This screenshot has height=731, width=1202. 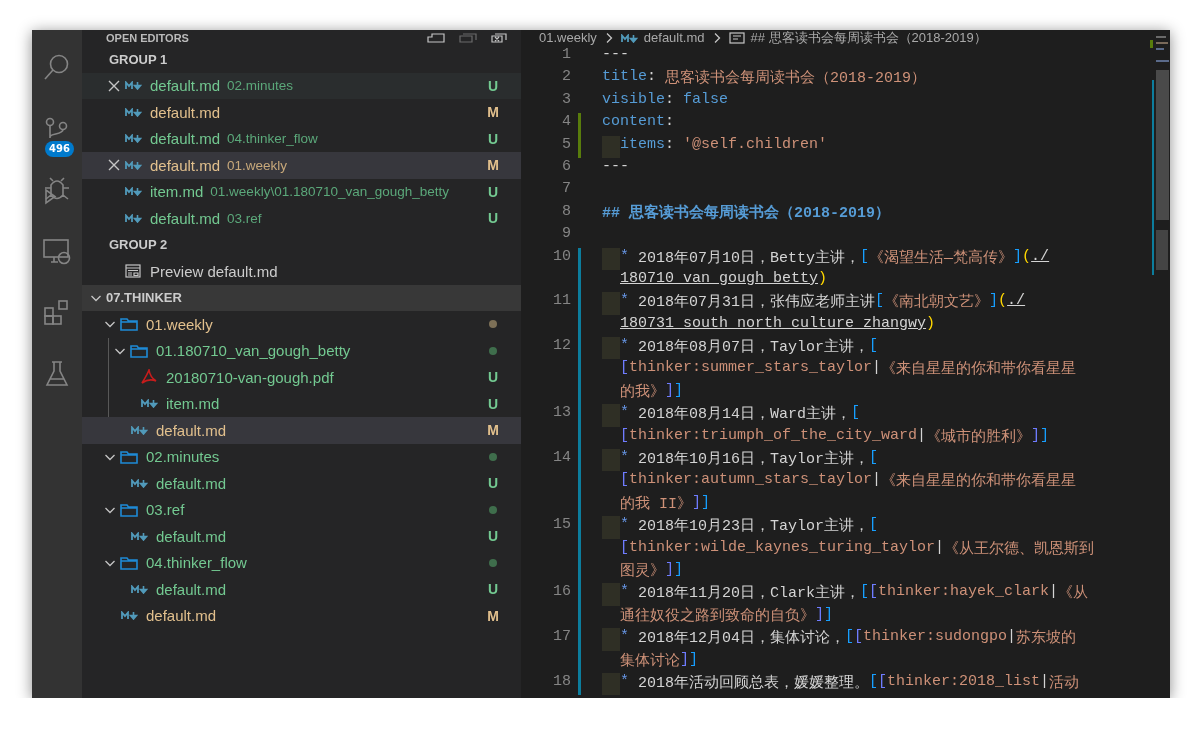 What do you see at coordinates (57, 251) in the screenshot?
I see `monitor-icon` at bounding box center [57, 251].